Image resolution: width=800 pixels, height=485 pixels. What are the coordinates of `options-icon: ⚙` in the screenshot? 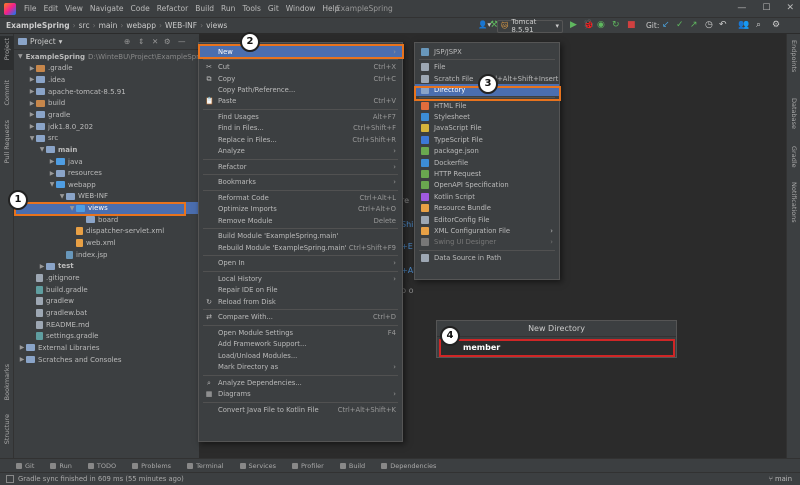 It's located at (167, 41).